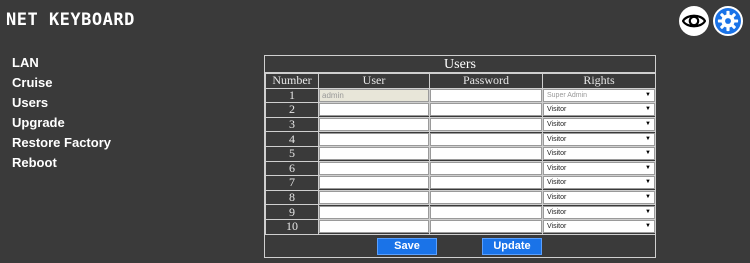 The image size is (750, 263). What do you see at coordinates (460, 247) in the screenshot?
I see `button-row: Save Update` at bounding box center [460, 247].